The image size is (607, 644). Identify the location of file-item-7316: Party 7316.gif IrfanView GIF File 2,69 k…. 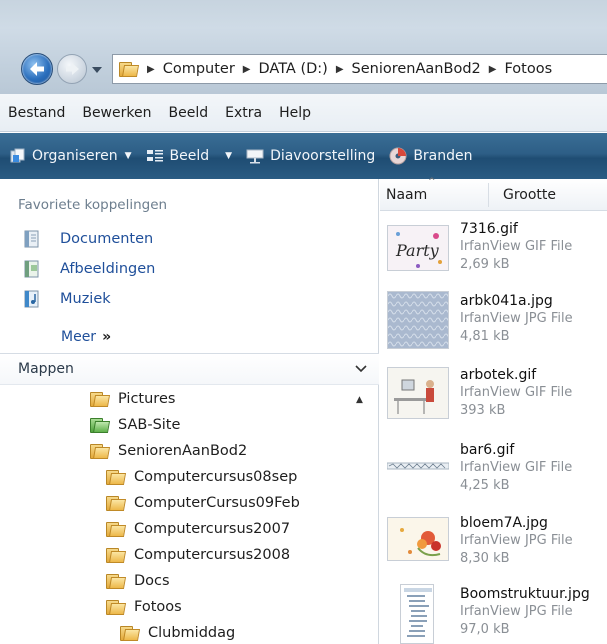
(493, 255).